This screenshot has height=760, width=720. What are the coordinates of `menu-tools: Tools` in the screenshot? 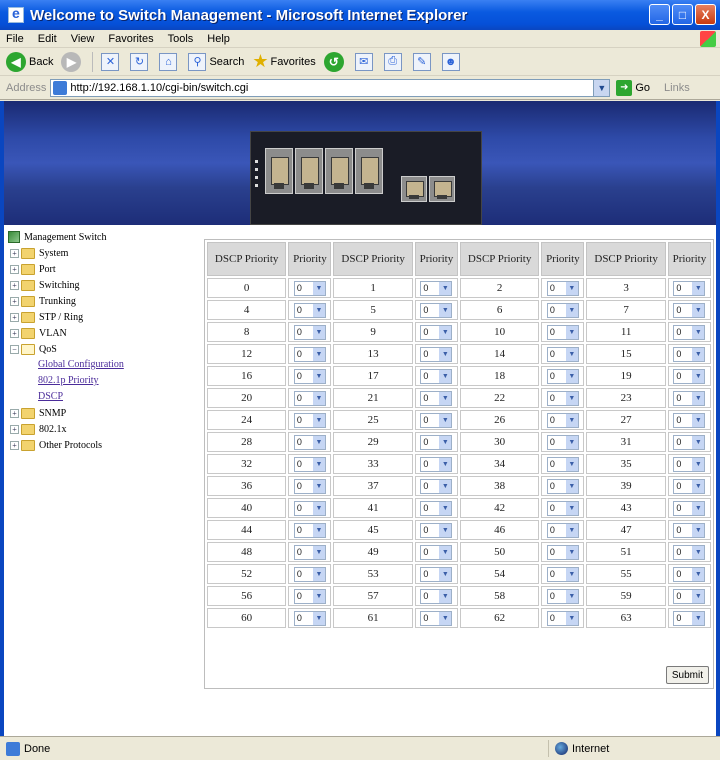 It's located at (181, 39).